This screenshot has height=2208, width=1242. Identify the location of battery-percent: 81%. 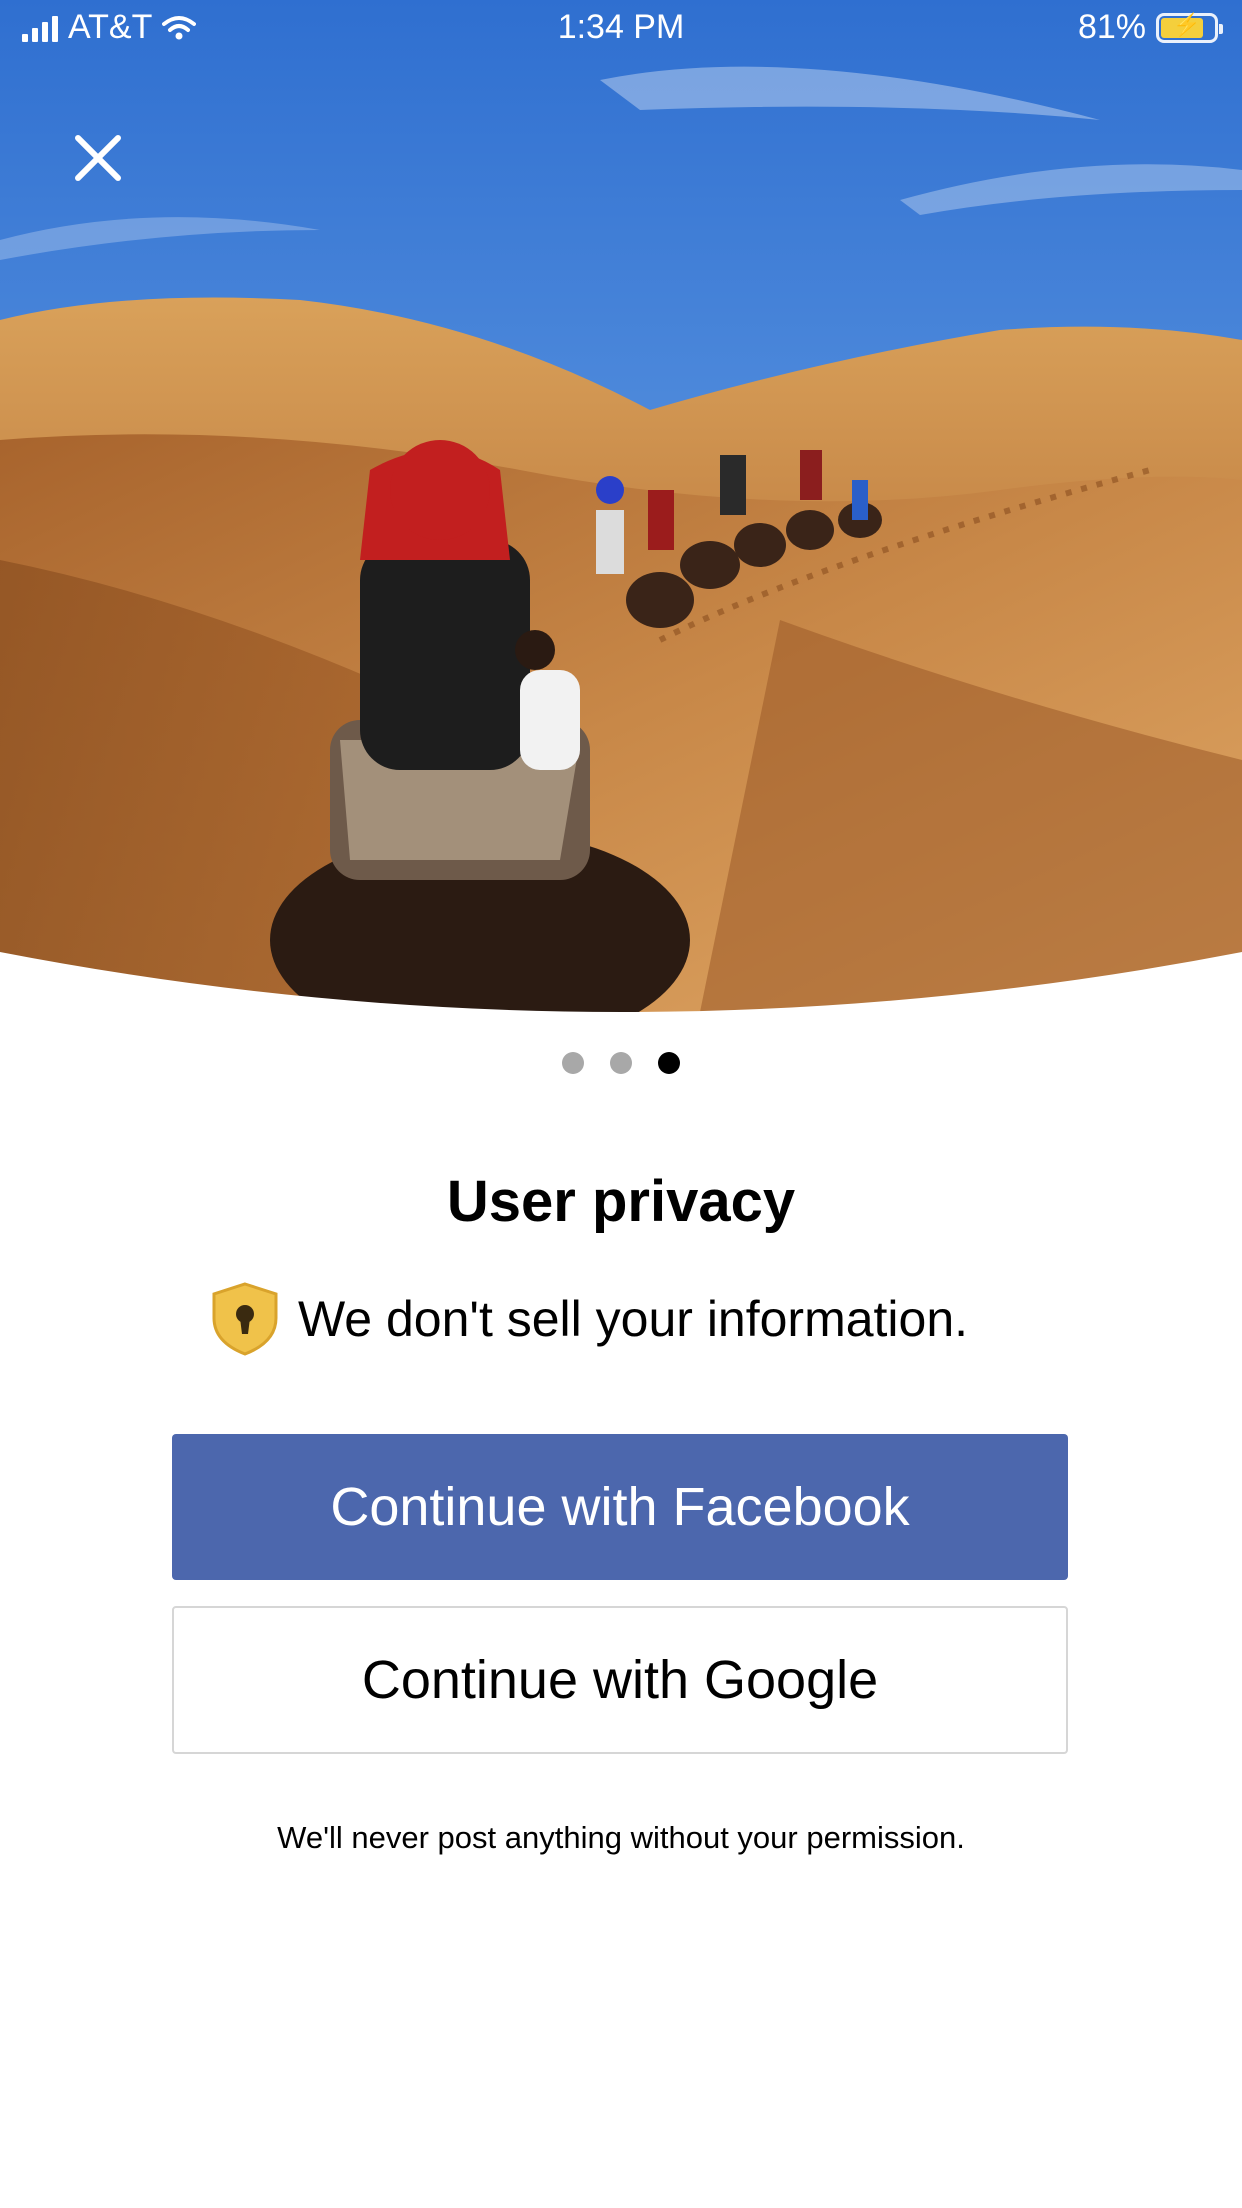
(1111, 27).